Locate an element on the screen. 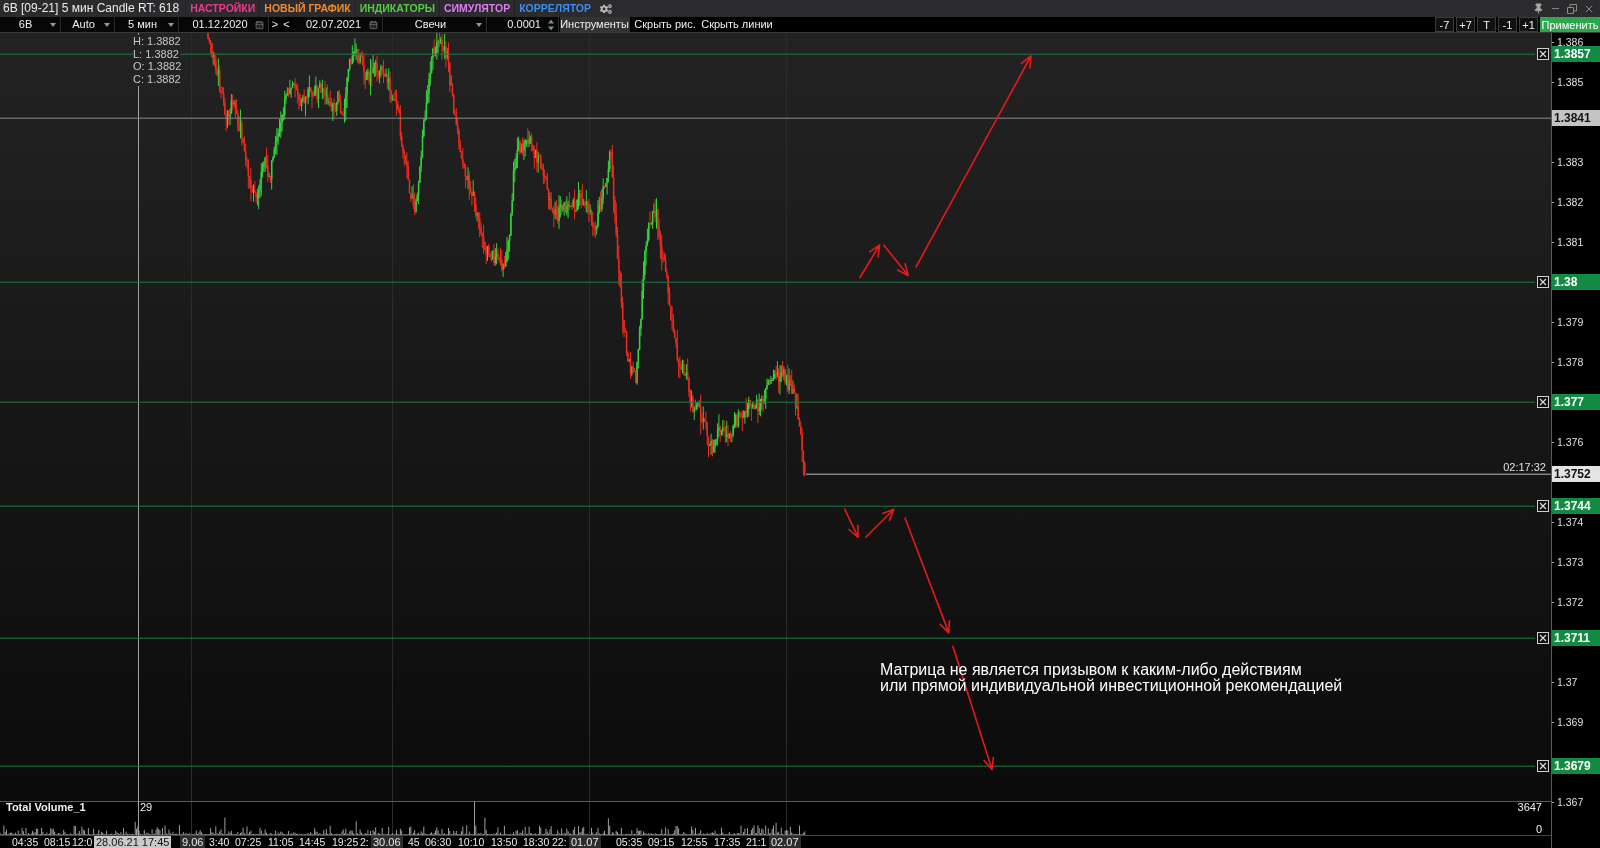  time-label: 12:0 is located at coordinates (82, 842).